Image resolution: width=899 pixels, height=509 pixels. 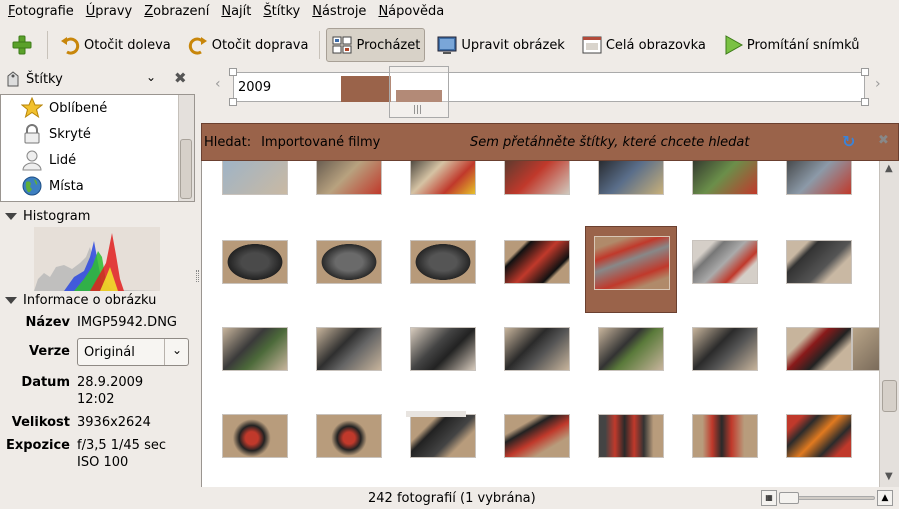 I want to click on star-icon, so click(x=32, y=108).